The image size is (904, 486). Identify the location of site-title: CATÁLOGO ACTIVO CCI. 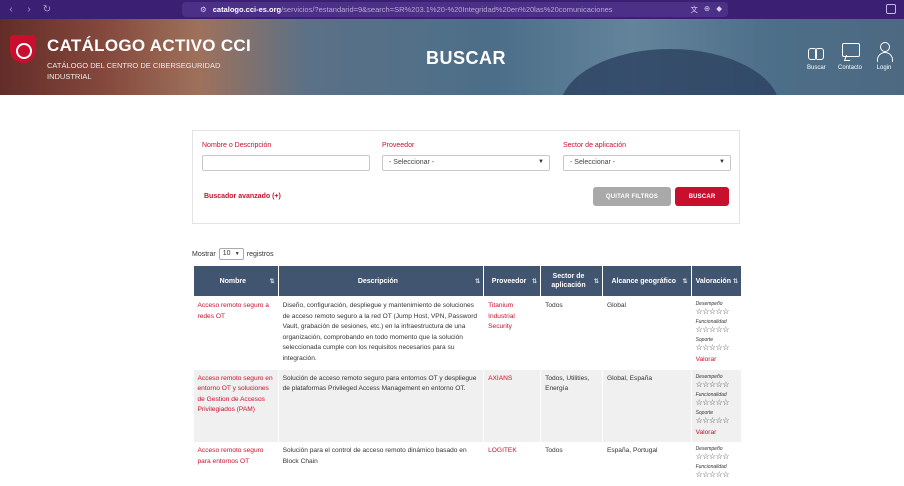
(149, 46).